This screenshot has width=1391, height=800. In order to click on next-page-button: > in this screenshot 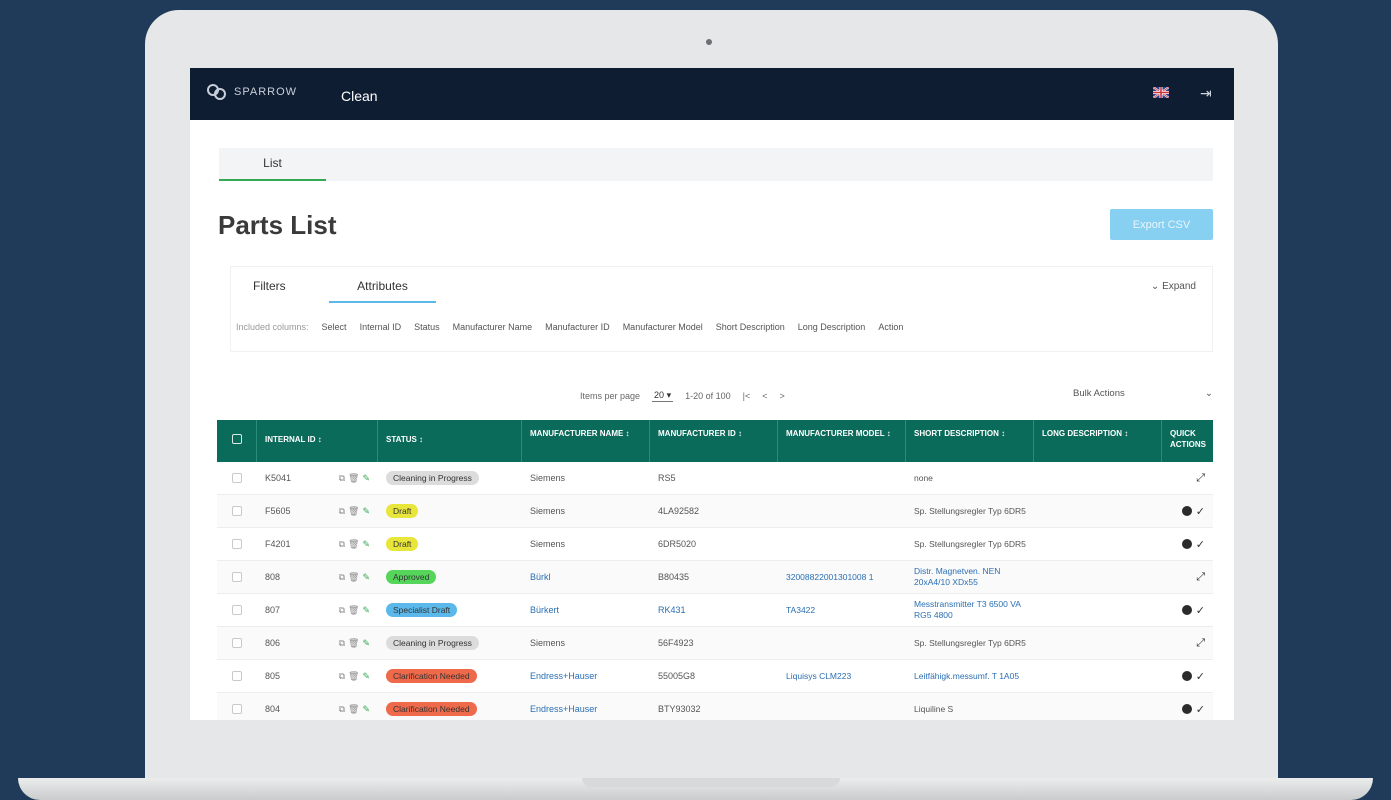, I will do `click(782, 396)`.